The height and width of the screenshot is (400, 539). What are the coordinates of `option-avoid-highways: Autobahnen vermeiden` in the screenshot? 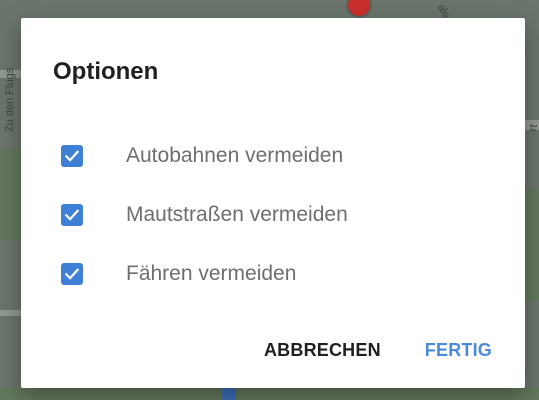 It's located at (281, 155).